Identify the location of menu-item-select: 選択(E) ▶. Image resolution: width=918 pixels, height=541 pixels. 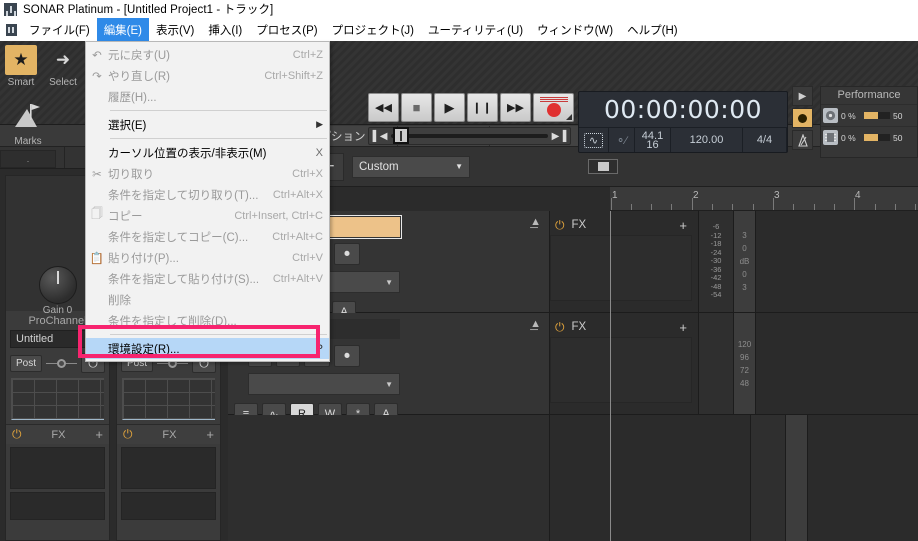
(207, 124).